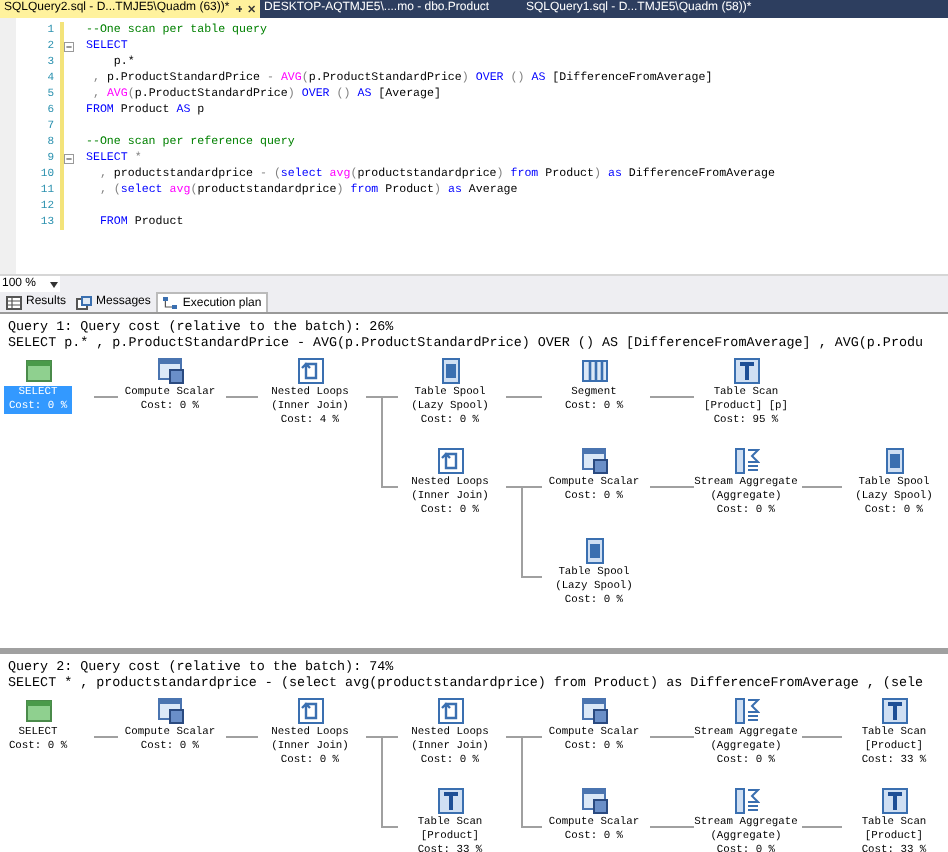 The height and width of the screenshot is (852, 948). I want to click on grid-icon, so click(14, 302).